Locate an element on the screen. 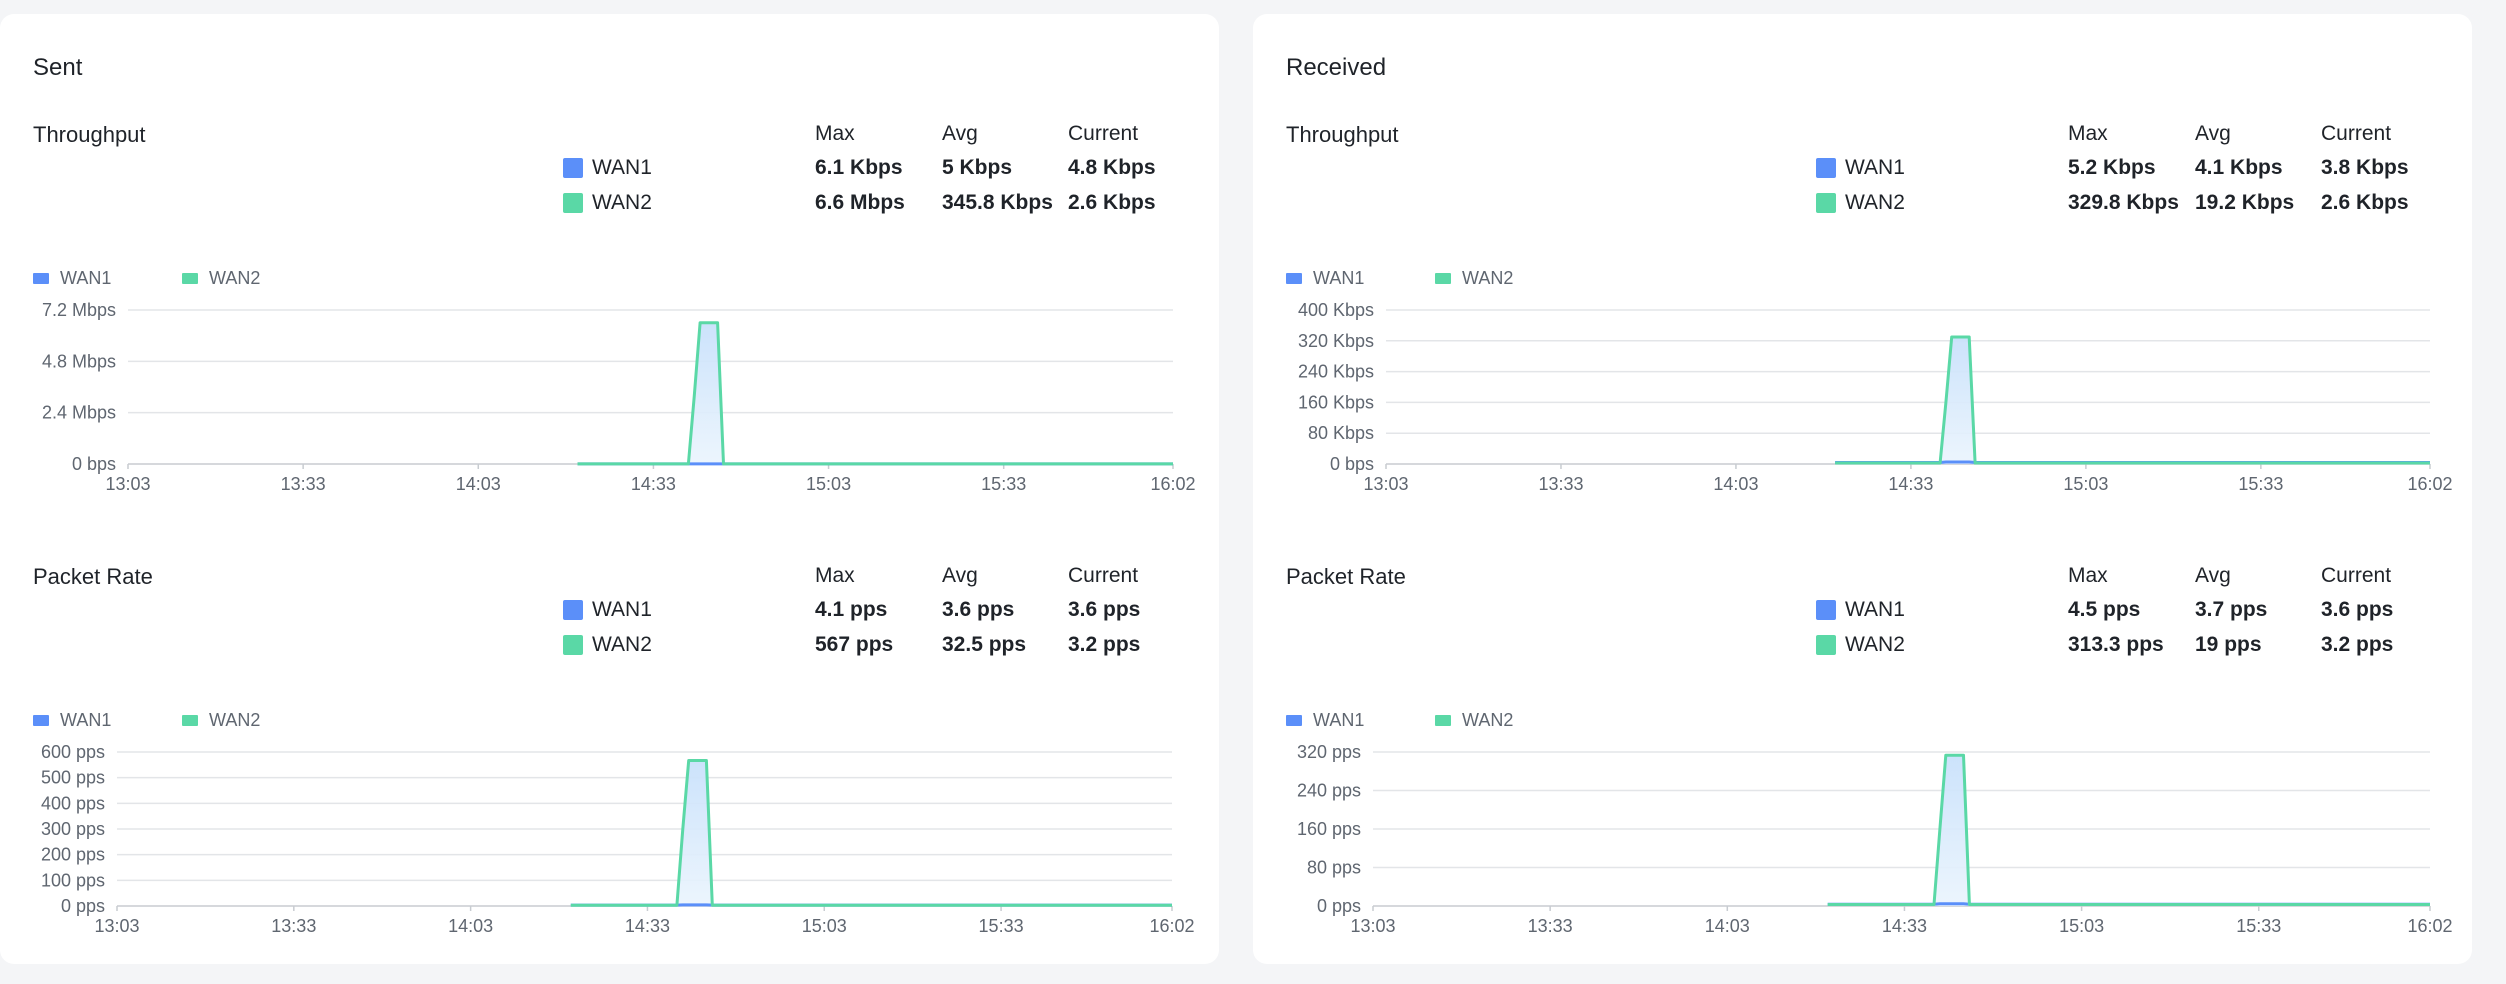 The height and width of the screenshot is (984, 2506). y-tick-label: 80 pps is located at coordinates (1334, 868).